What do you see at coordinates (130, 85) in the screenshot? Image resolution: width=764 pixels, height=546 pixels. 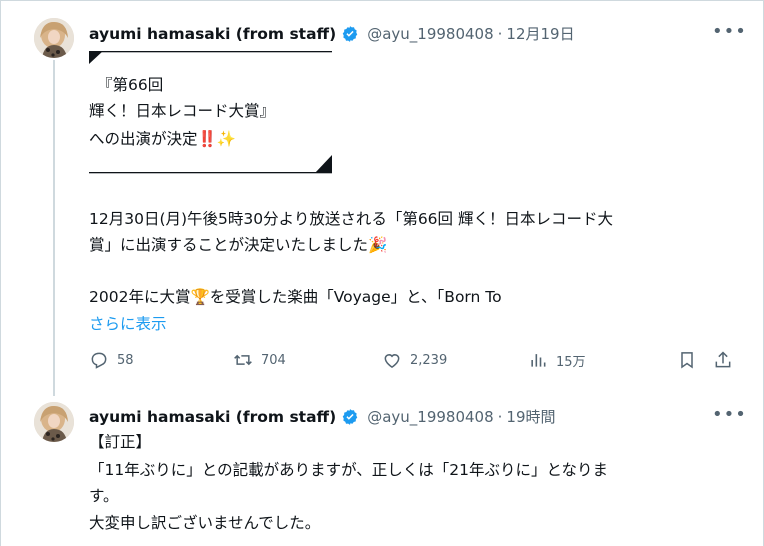 I see `tweet-text-line: 『第66回` at bounding box center [130, 85].